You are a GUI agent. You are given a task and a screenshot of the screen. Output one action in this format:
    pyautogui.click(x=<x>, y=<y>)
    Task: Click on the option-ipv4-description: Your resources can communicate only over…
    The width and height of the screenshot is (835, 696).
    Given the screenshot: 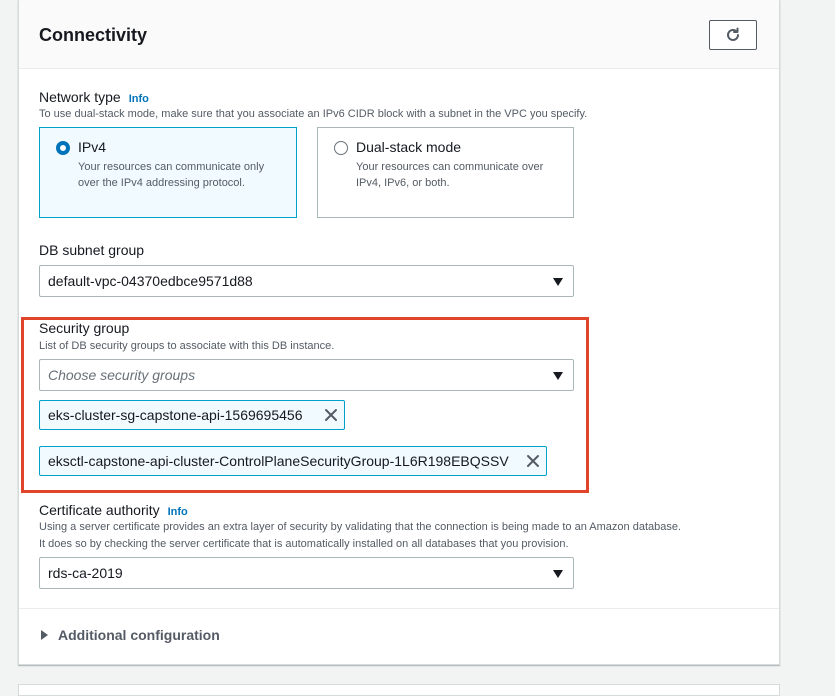 What is the action you would take?
    pyautogui.click(x=171, y=175)
    